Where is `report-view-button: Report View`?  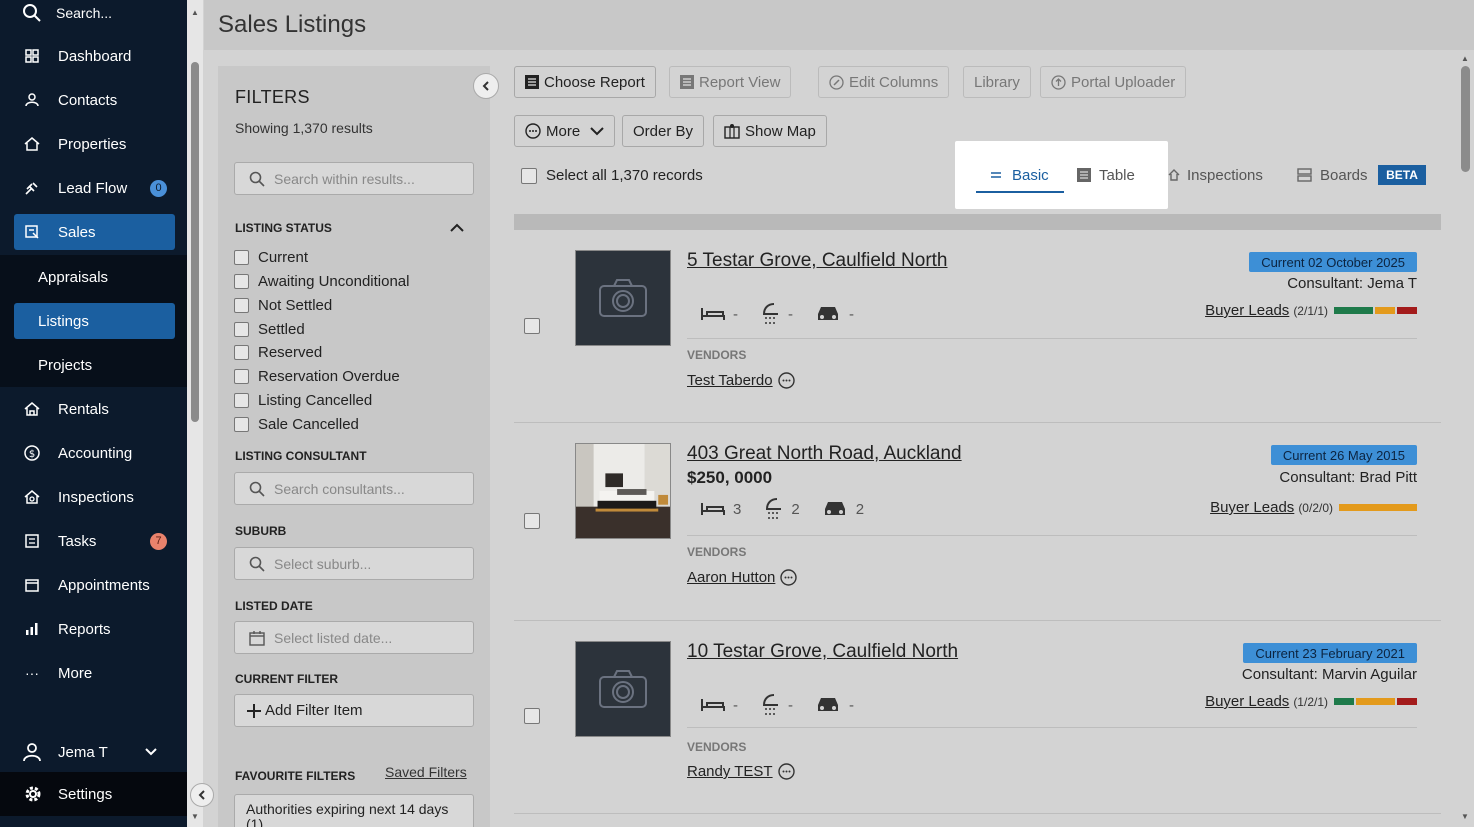
report-view-button: Report View is located at coordinates (730, 82).